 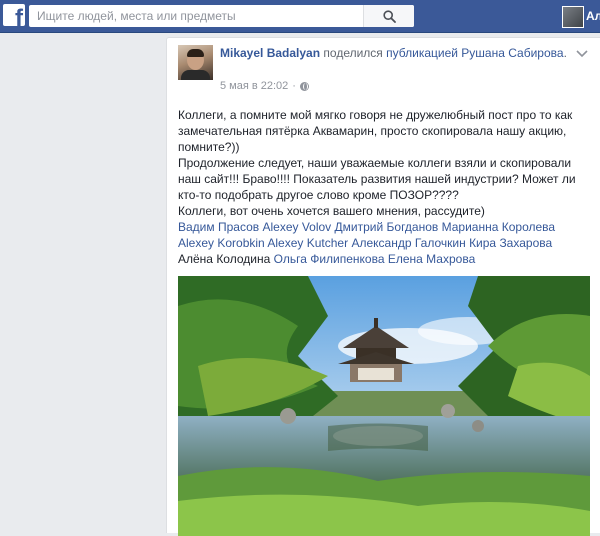 I want to click on post-meta: 5 мая в 22:02 ·, so click(x=264, y=86).